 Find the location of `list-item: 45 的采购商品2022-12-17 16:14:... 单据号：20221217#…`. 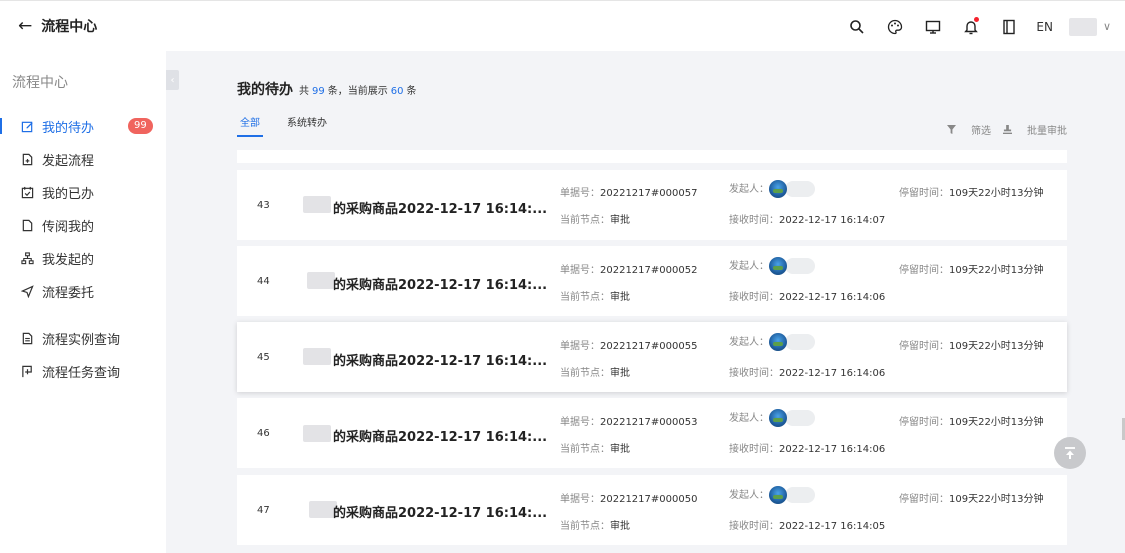

list-item: 45 的采购商品2022-12-17 16:14:... 单据号：20221217#… is located at coordinates (652, 357).